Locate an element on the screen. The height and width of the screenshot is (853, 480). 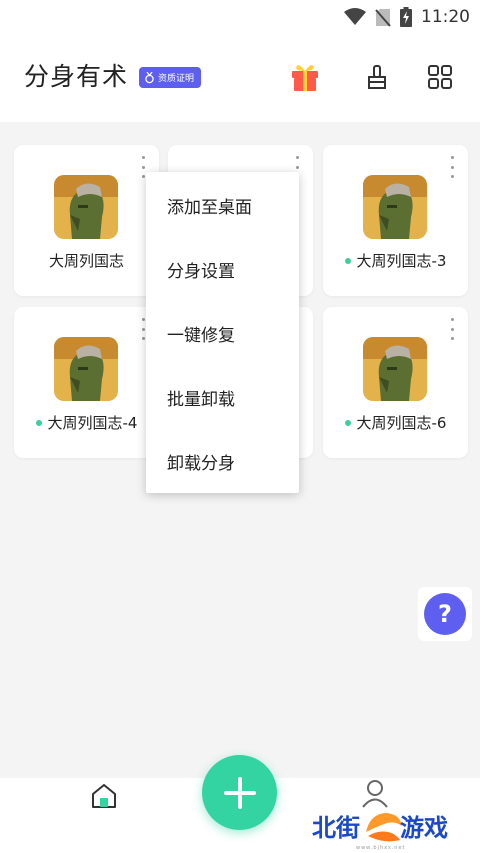
certificate-badge: 资质证明 is located at coordinates (170, 77).